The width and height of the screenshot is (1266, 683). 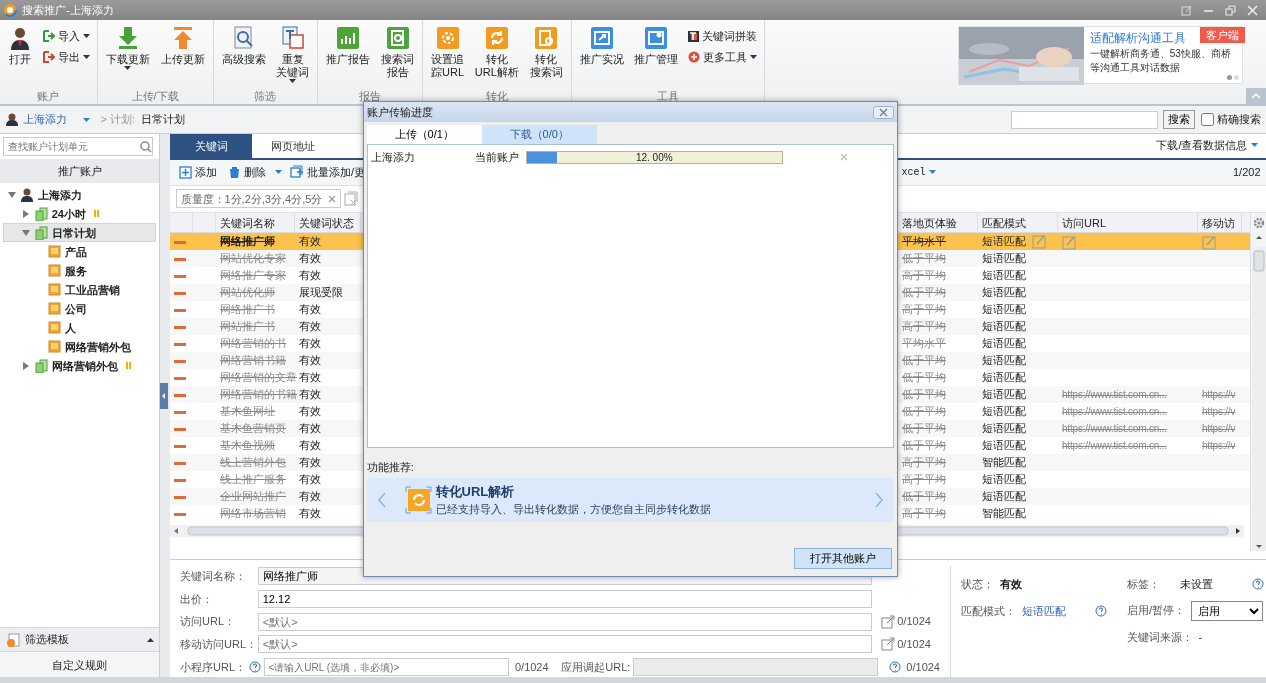 I want to click on table-cell-text: 展现受限, so click(x=321, y=293).